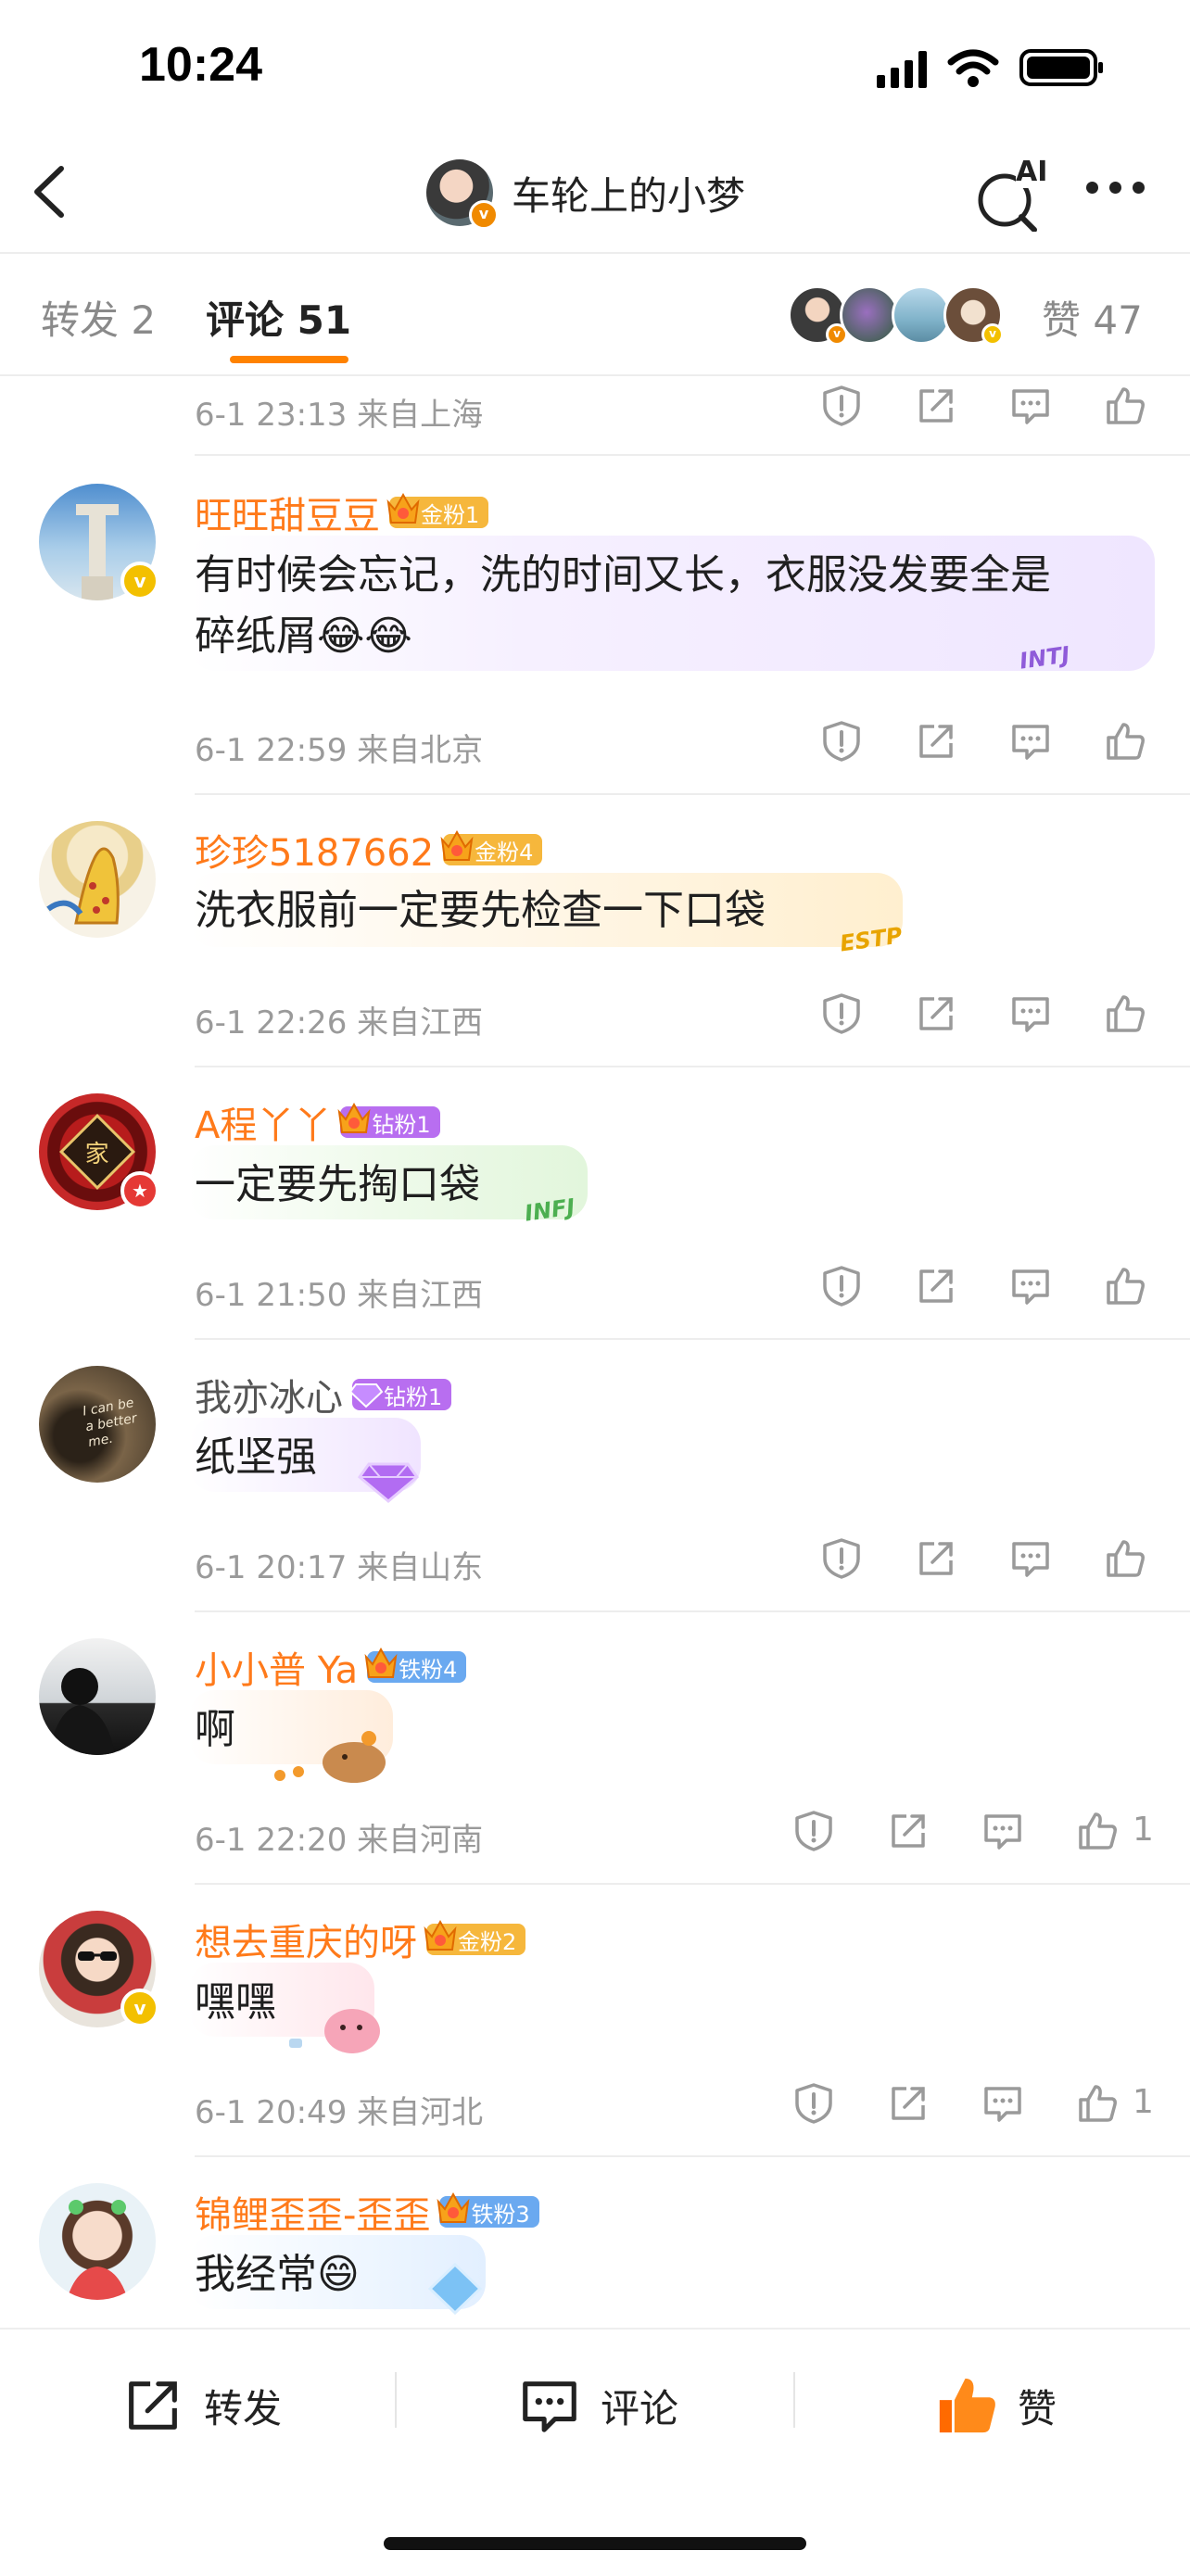 This screenshot has height=2576, width=1190. I want to click on bottom-comment-button: 评论, so click(597, 2405).